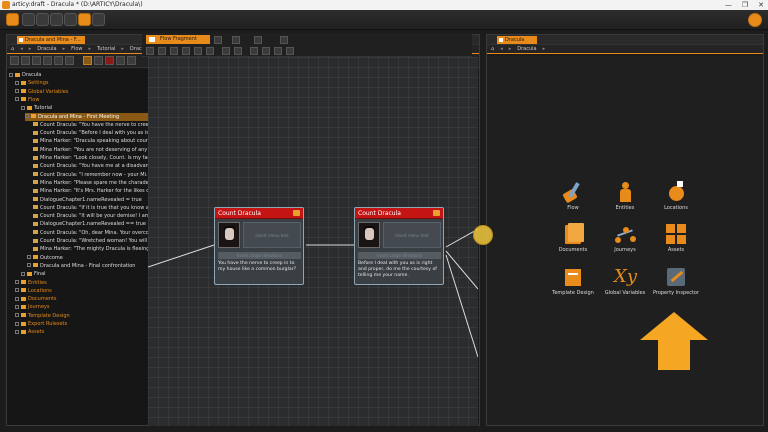 The height and width of the screenshot is (432, 768). What do you see at coordinates (131, 60) in the screenshot?
I see `delete-icon` at bounding box center [131, 60].